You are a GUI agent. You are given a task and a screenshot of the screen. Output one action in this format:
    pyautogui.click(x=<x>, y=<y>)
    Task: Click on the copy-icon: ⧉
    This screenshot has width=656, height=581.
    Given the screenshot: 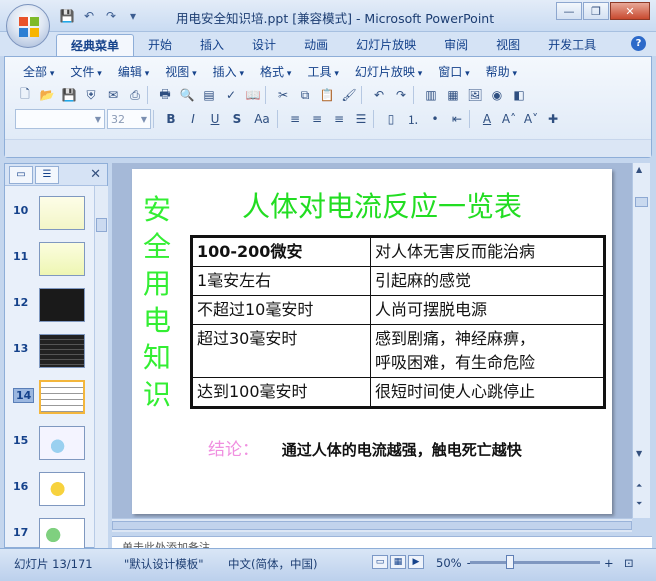 What is the action you would take?
    pyautogui.click(x=305, y=95)
    